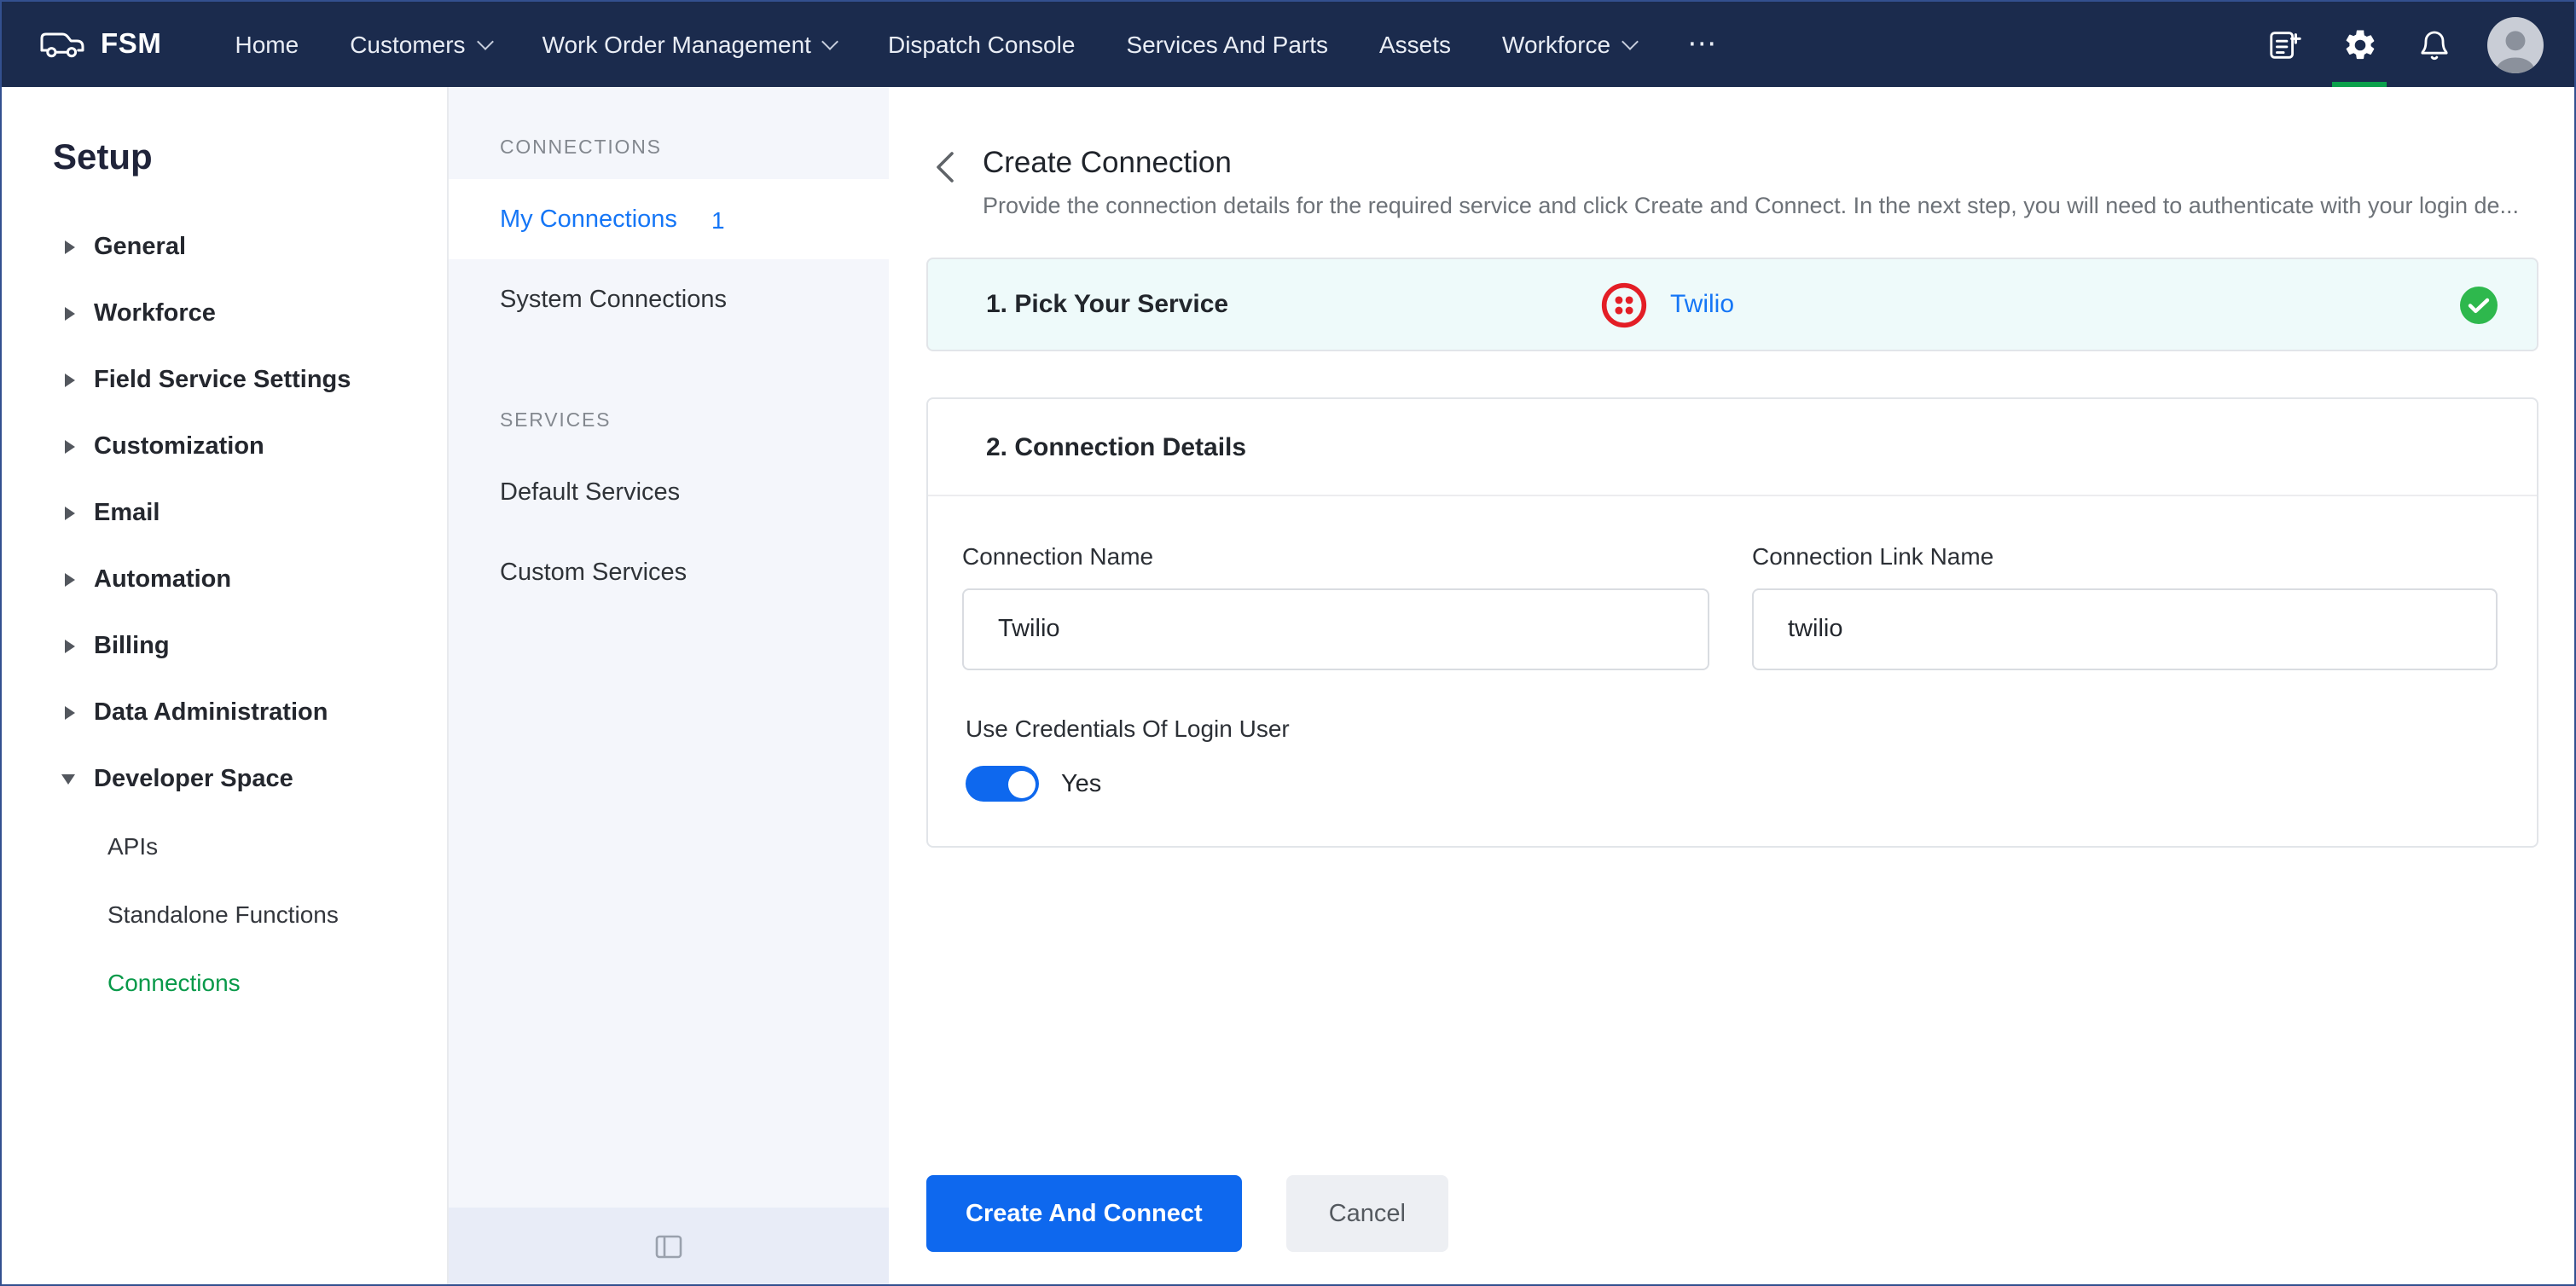 The image size is (2576, 1286). I want to click on nav-item-dispatch-console: Dispatch Console, so click(981, 44).